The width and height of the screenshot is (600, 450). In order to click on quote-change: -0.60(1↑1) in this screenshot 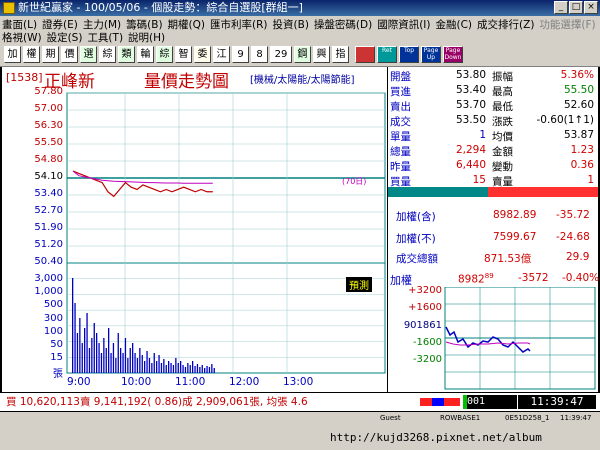, I will do `click(565, 120)`.